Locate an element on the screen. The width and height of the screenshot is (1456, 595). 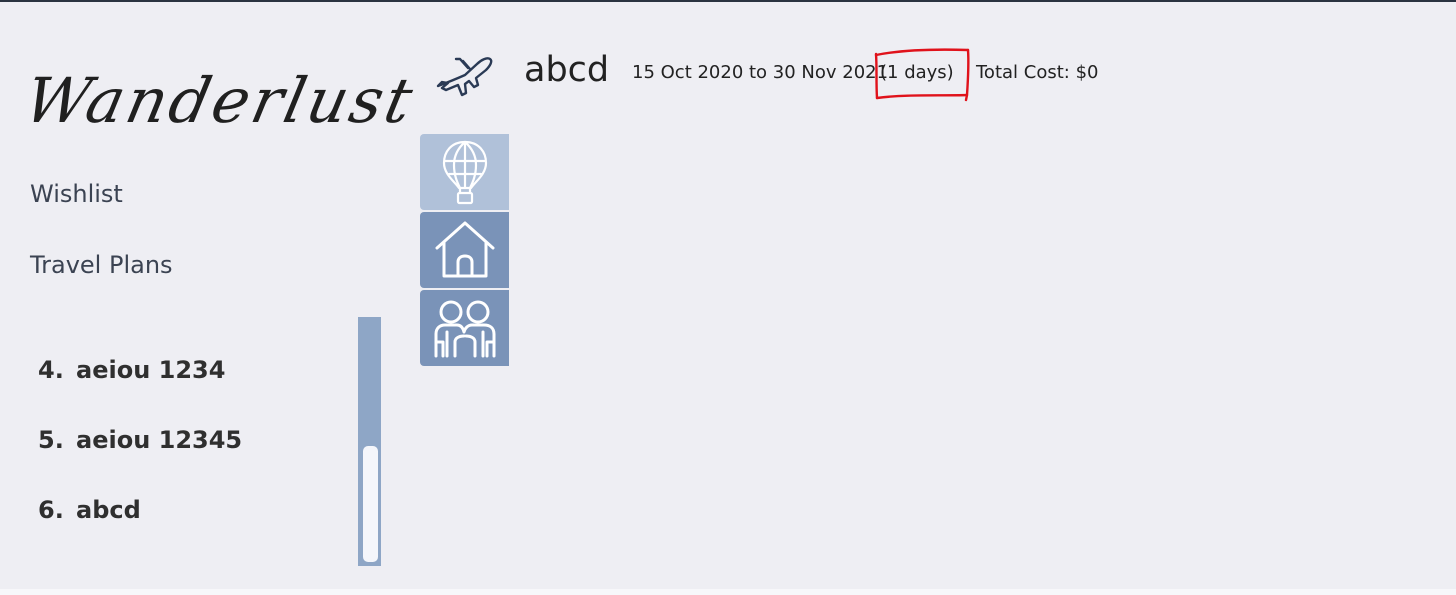
airplane-icon is located at coordinates (464, 76).